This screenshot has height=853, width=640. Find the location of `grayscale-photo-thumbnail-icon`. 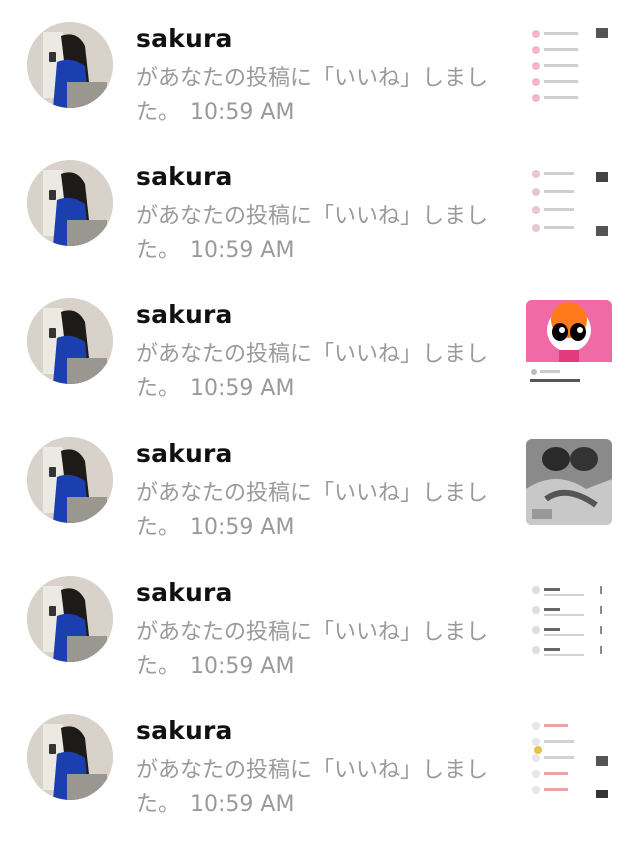

grayscale-photo-thumbnail-icon is located at coordinates (569, 482).